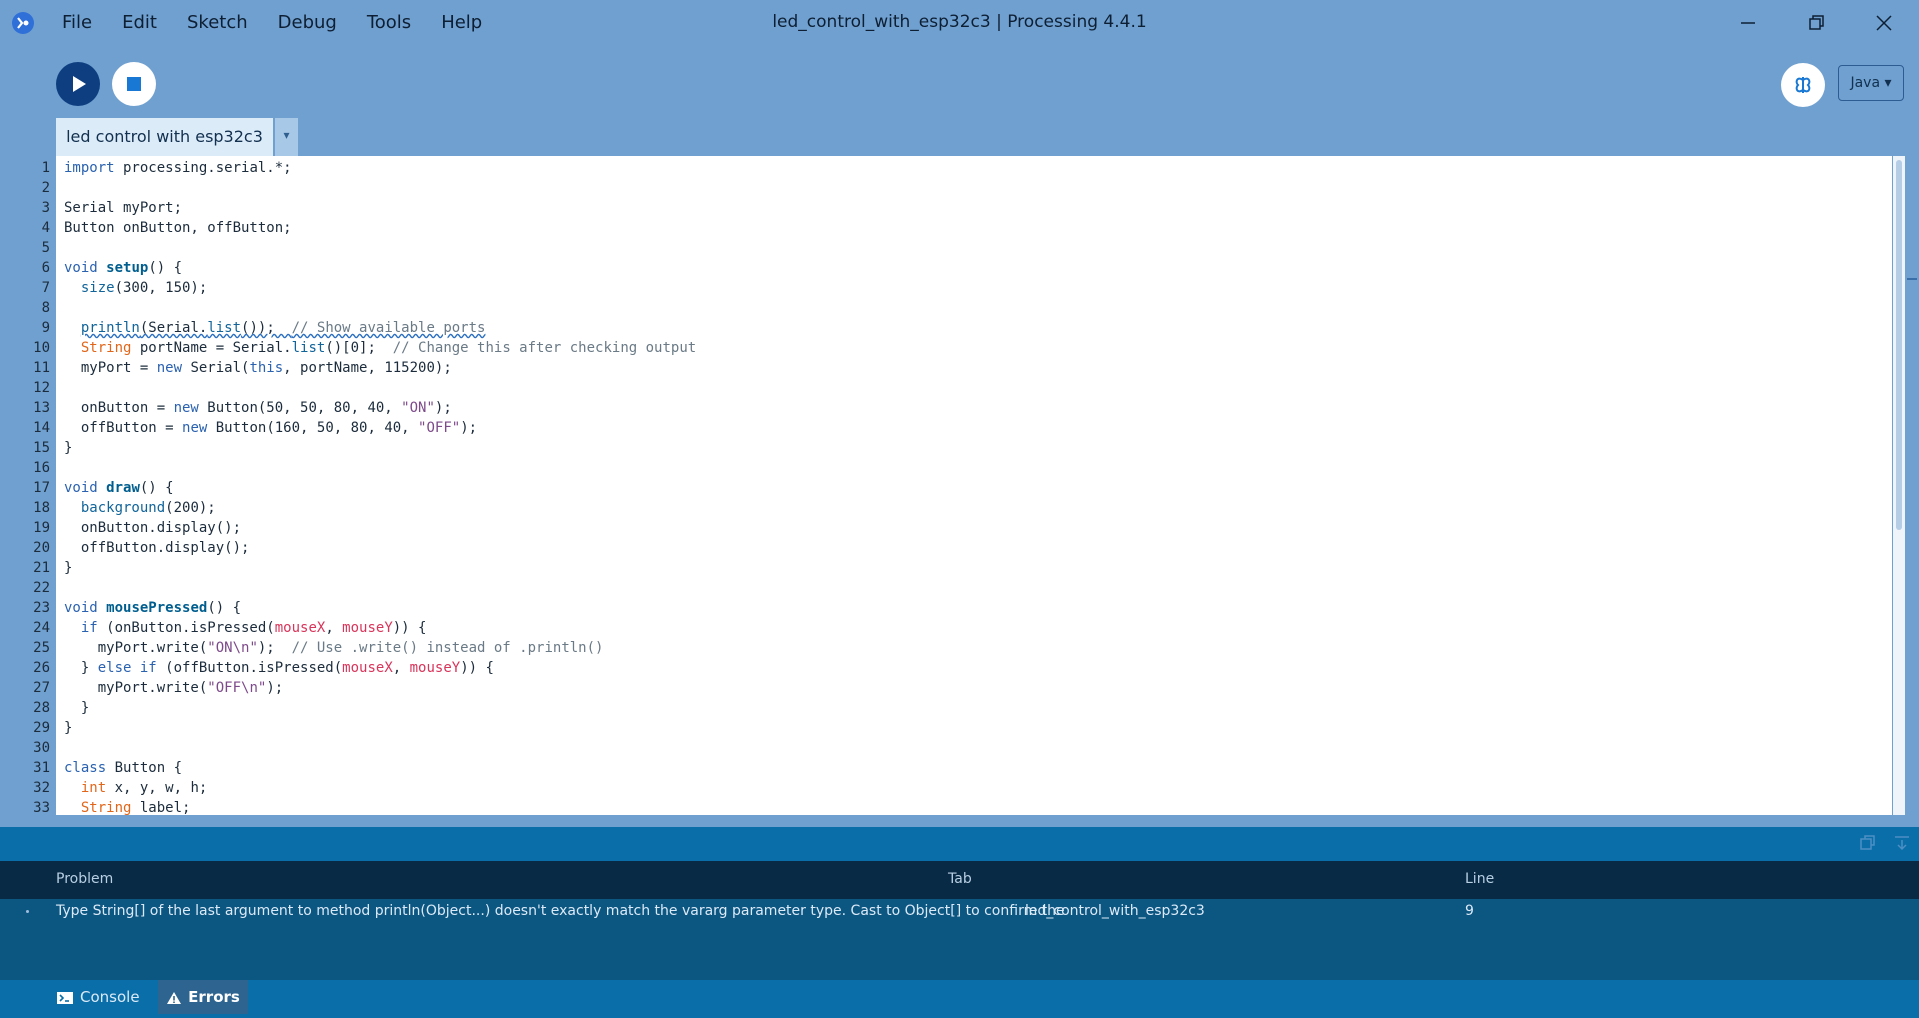 The width and height of the screenshot is (1919, 1018). I want to click on code-line: Button onButton, offButton;, so click(178, 228).